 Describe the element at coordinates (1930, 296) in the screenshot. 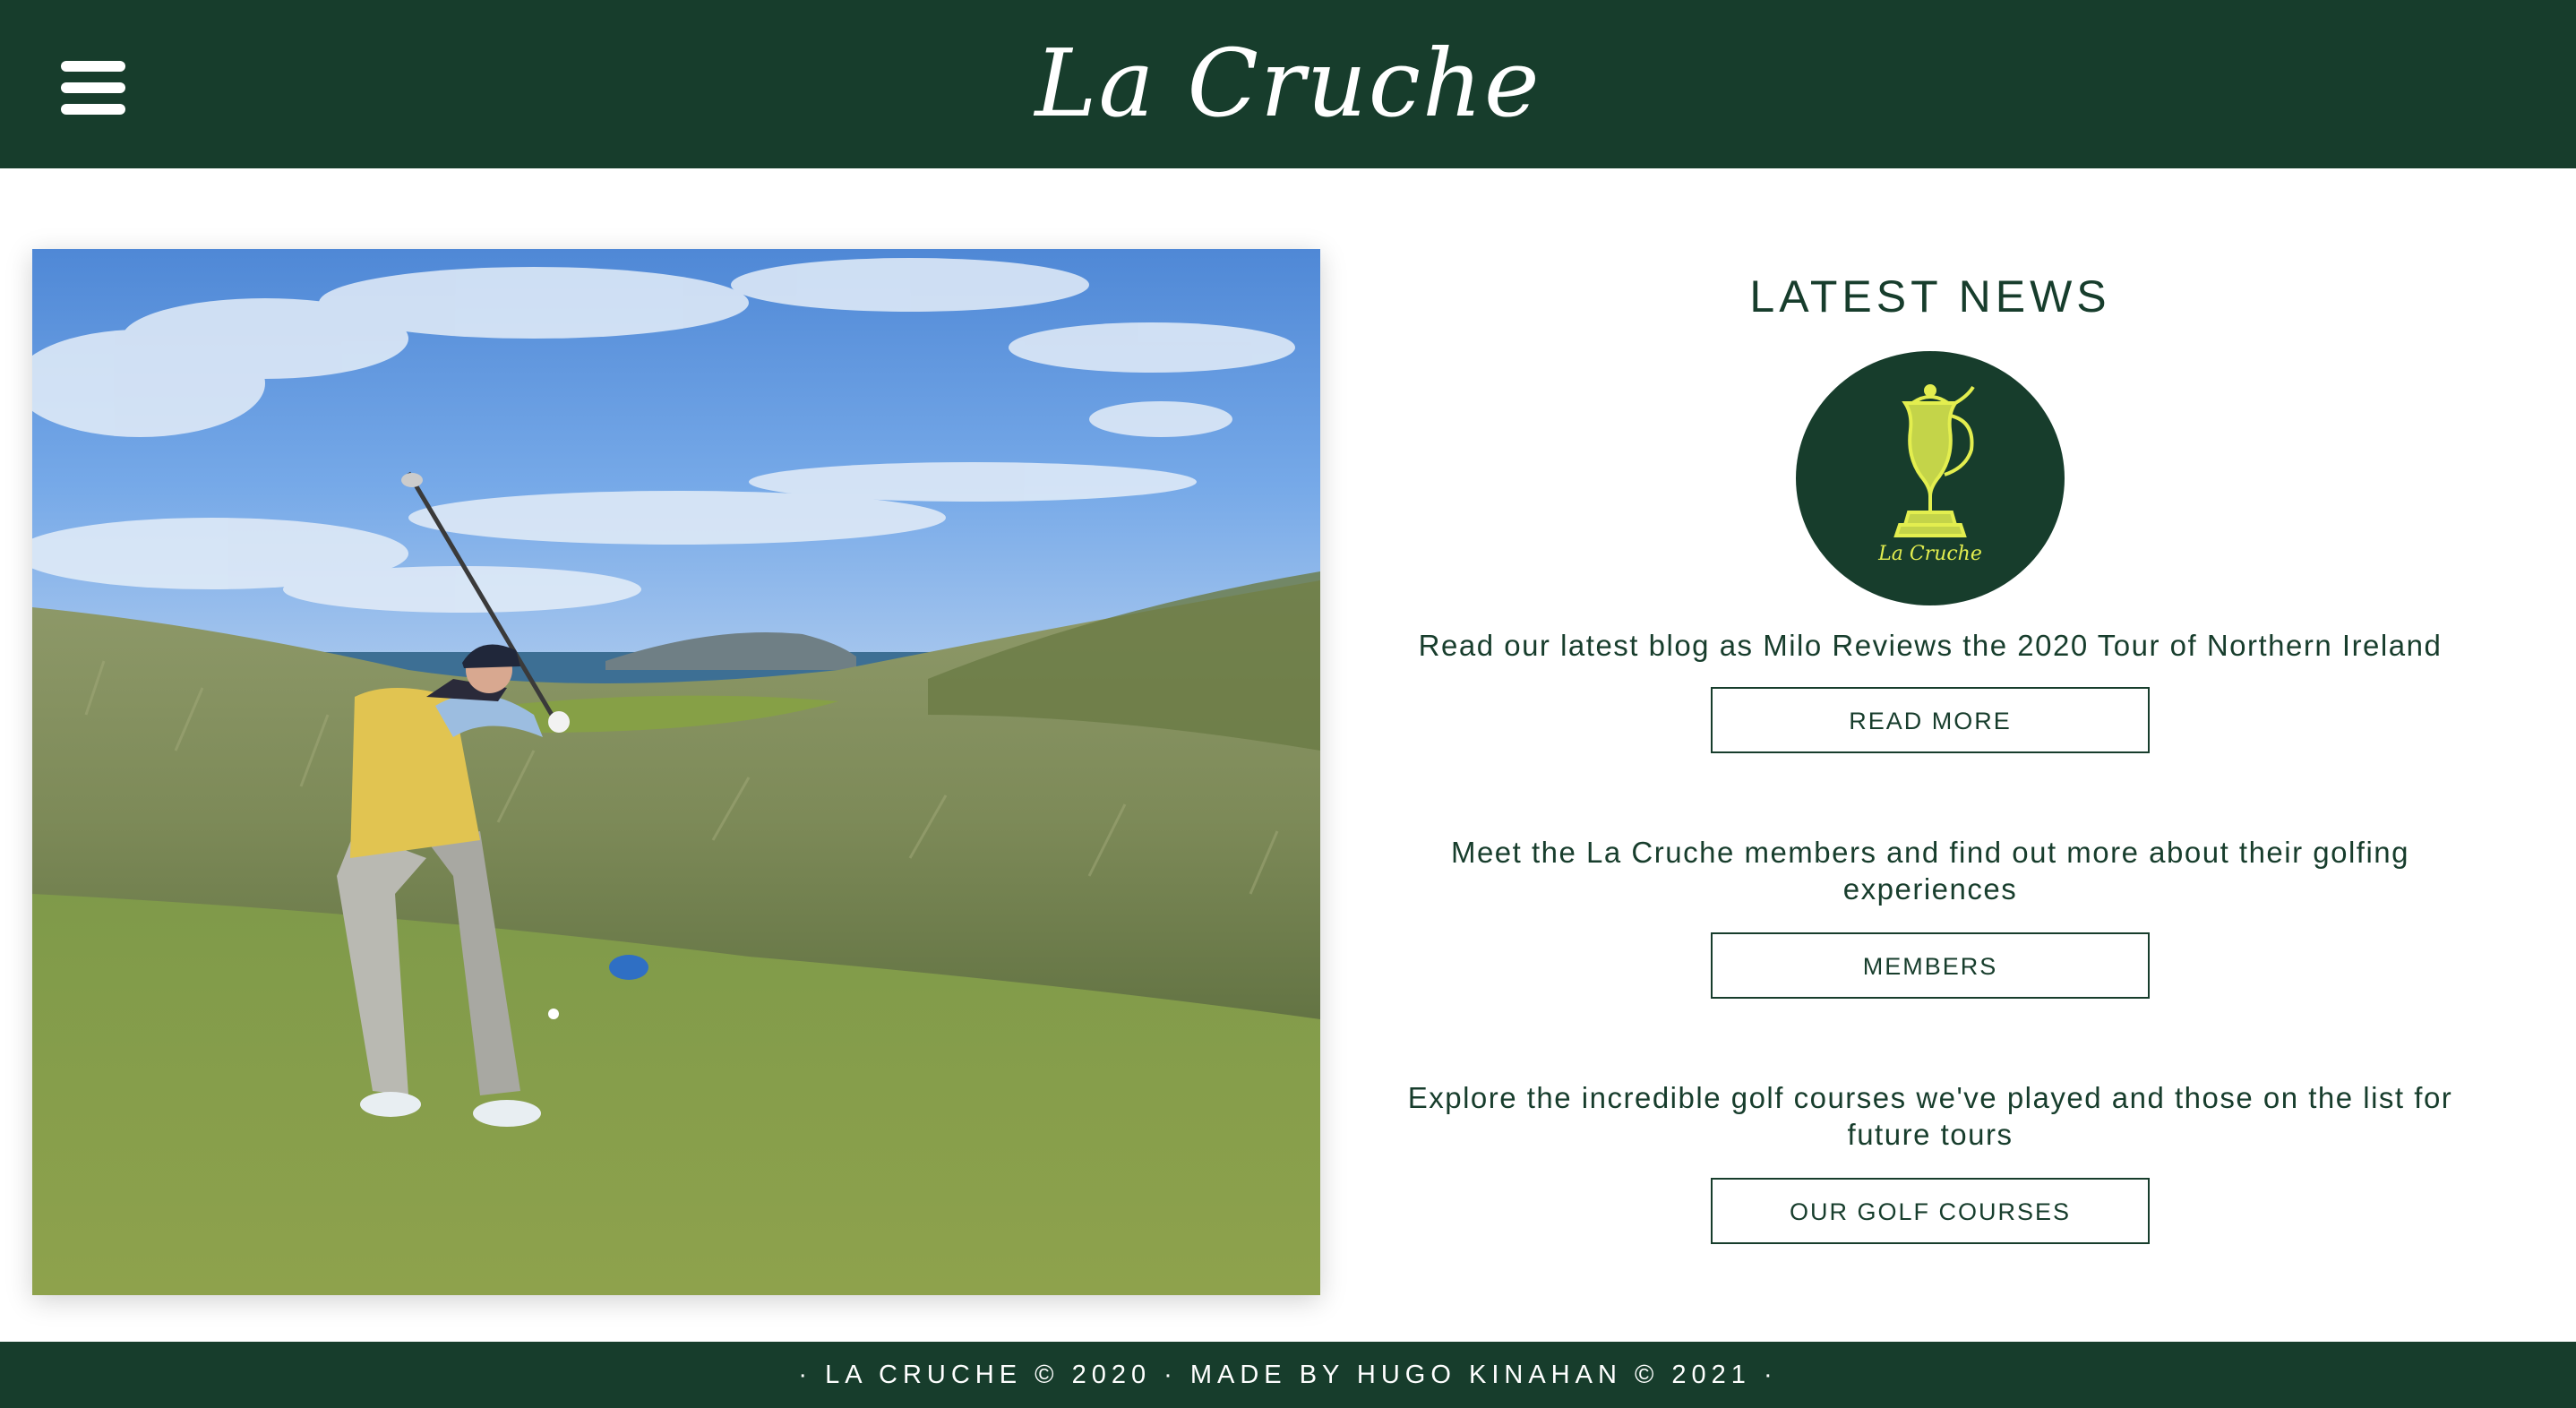

I see `news-title: LATEST NEWS` at that location.